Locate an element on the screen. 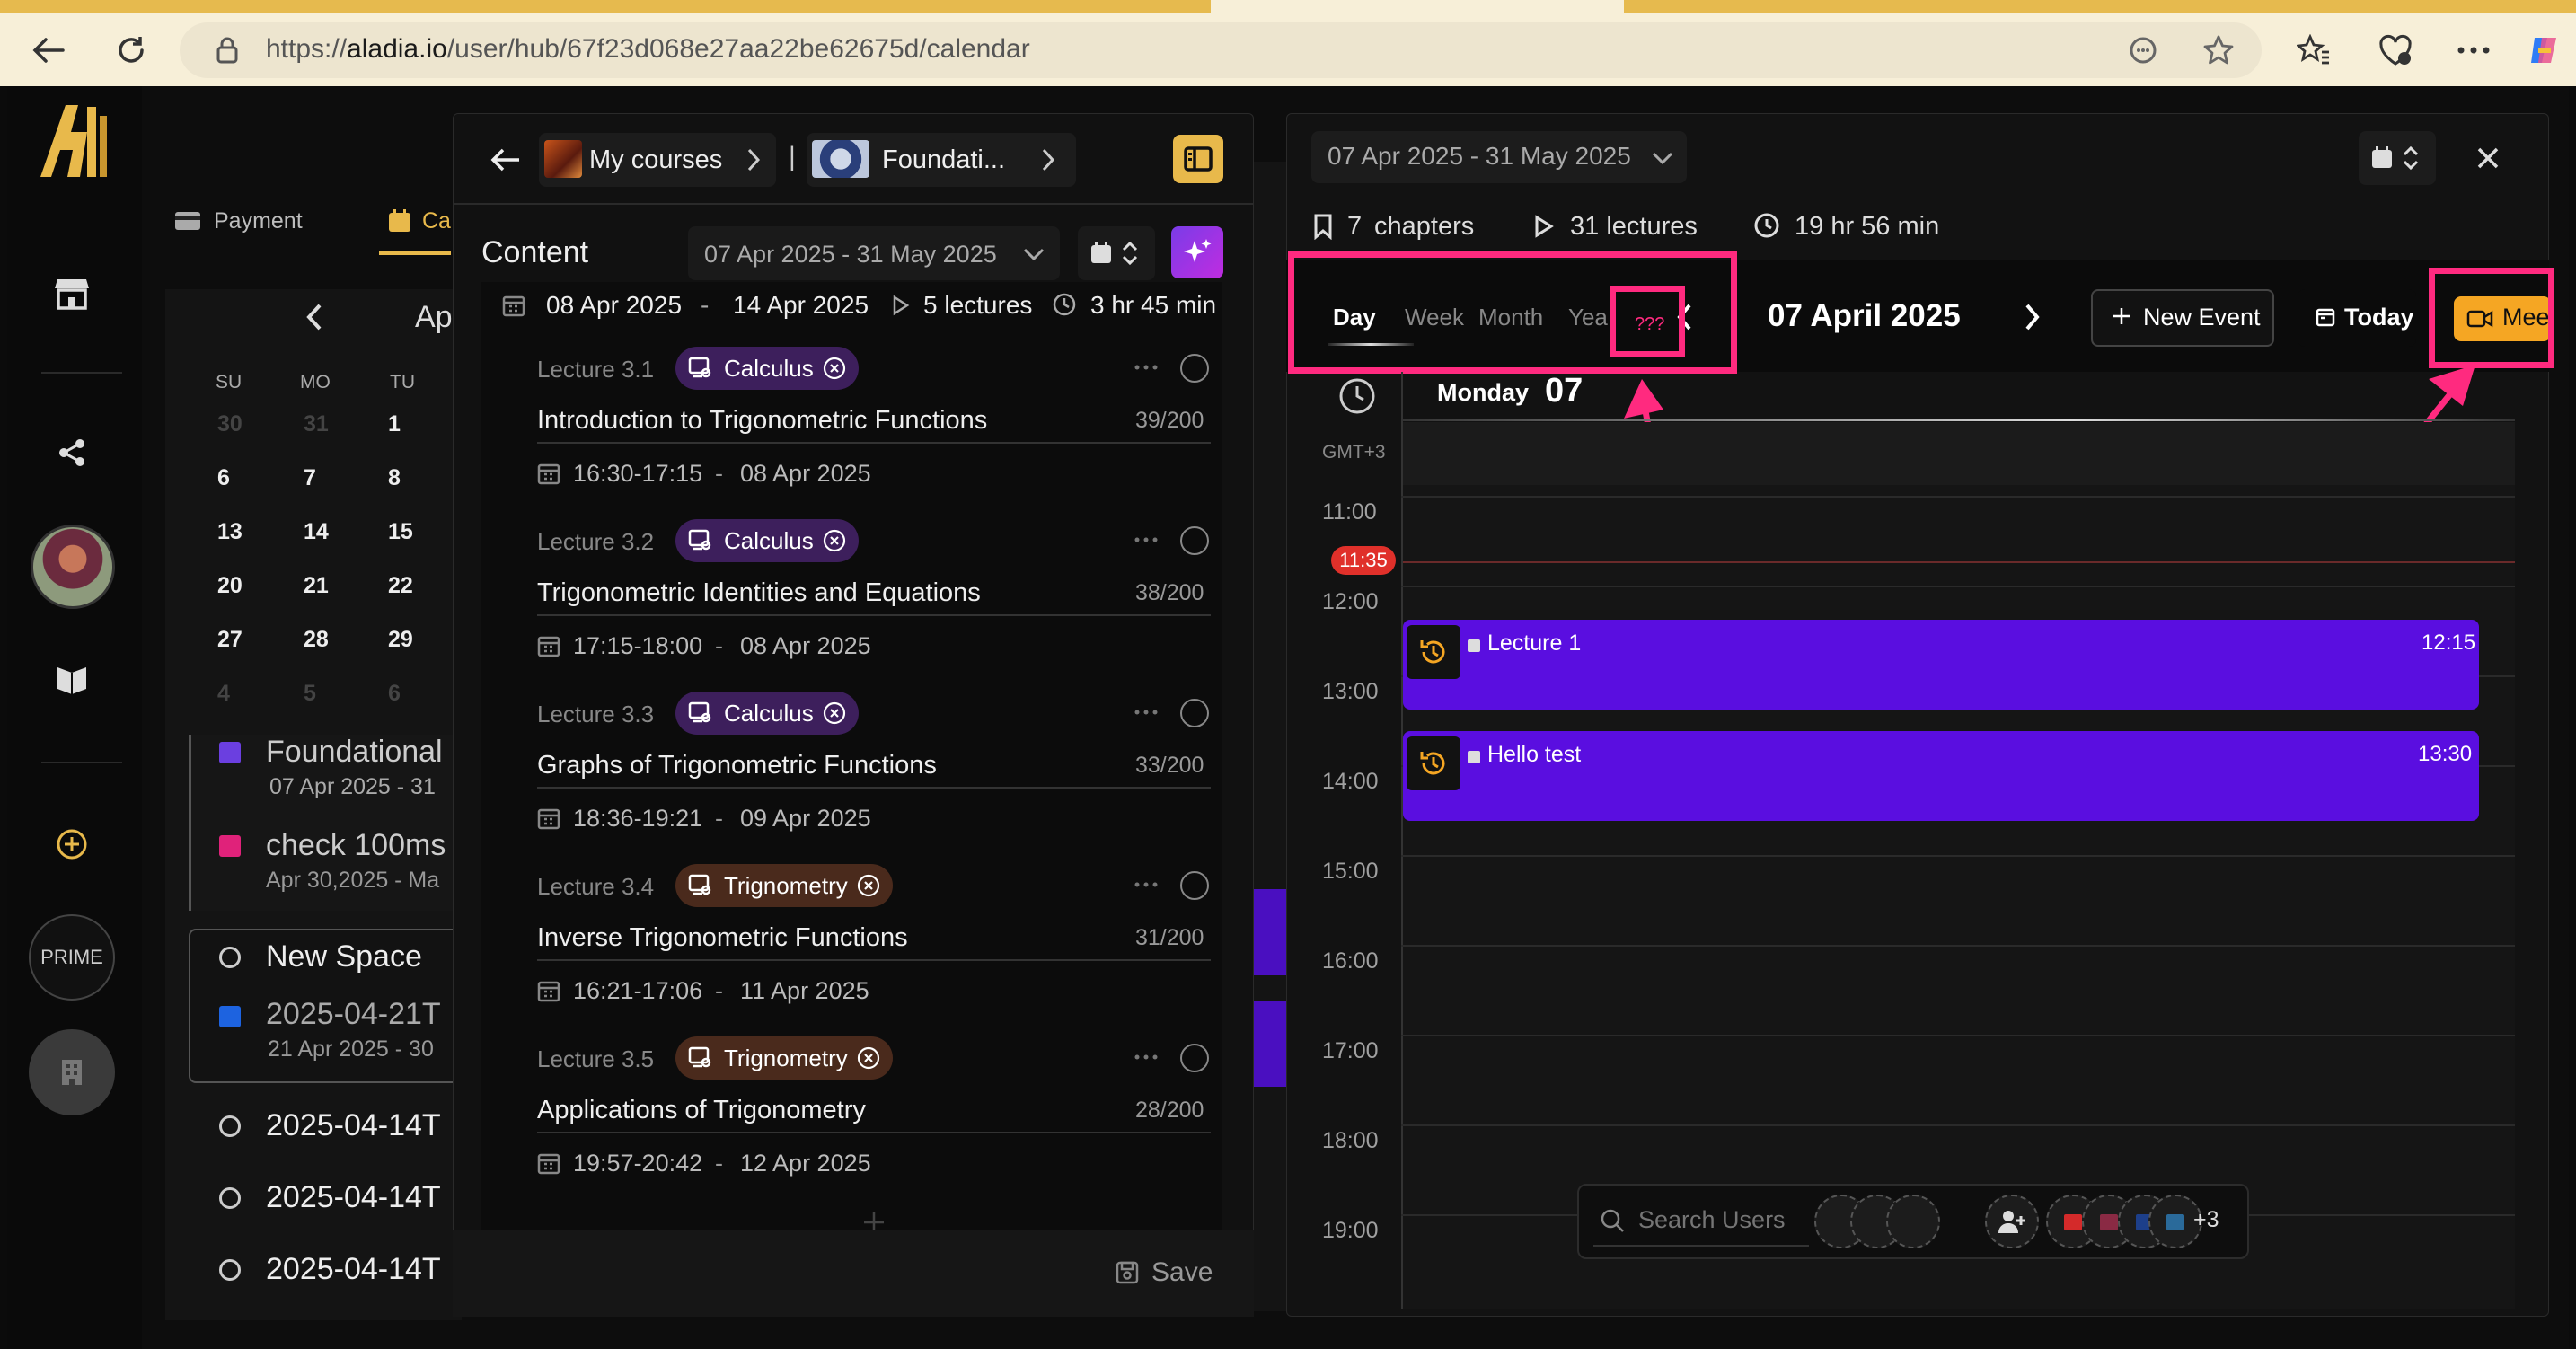 The height and width of the screenshot is (1349, 2576). lecture-title: Trigonometric Identities and Equations is located at coordinates (759, 593).